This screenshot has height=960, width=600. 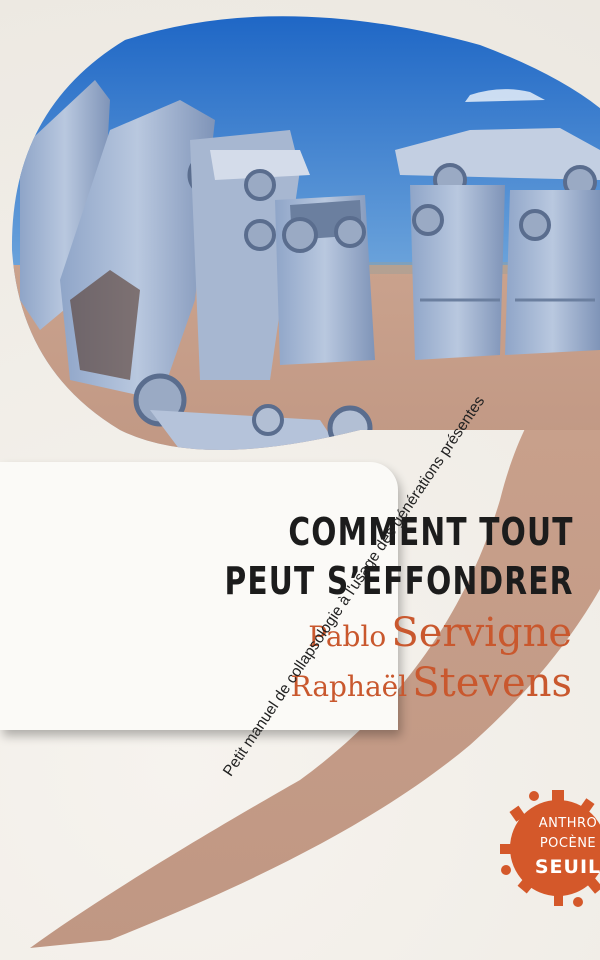 I want to click on title-line-2: PEUT S’EFFONDRER, so click(x=399, y=581).